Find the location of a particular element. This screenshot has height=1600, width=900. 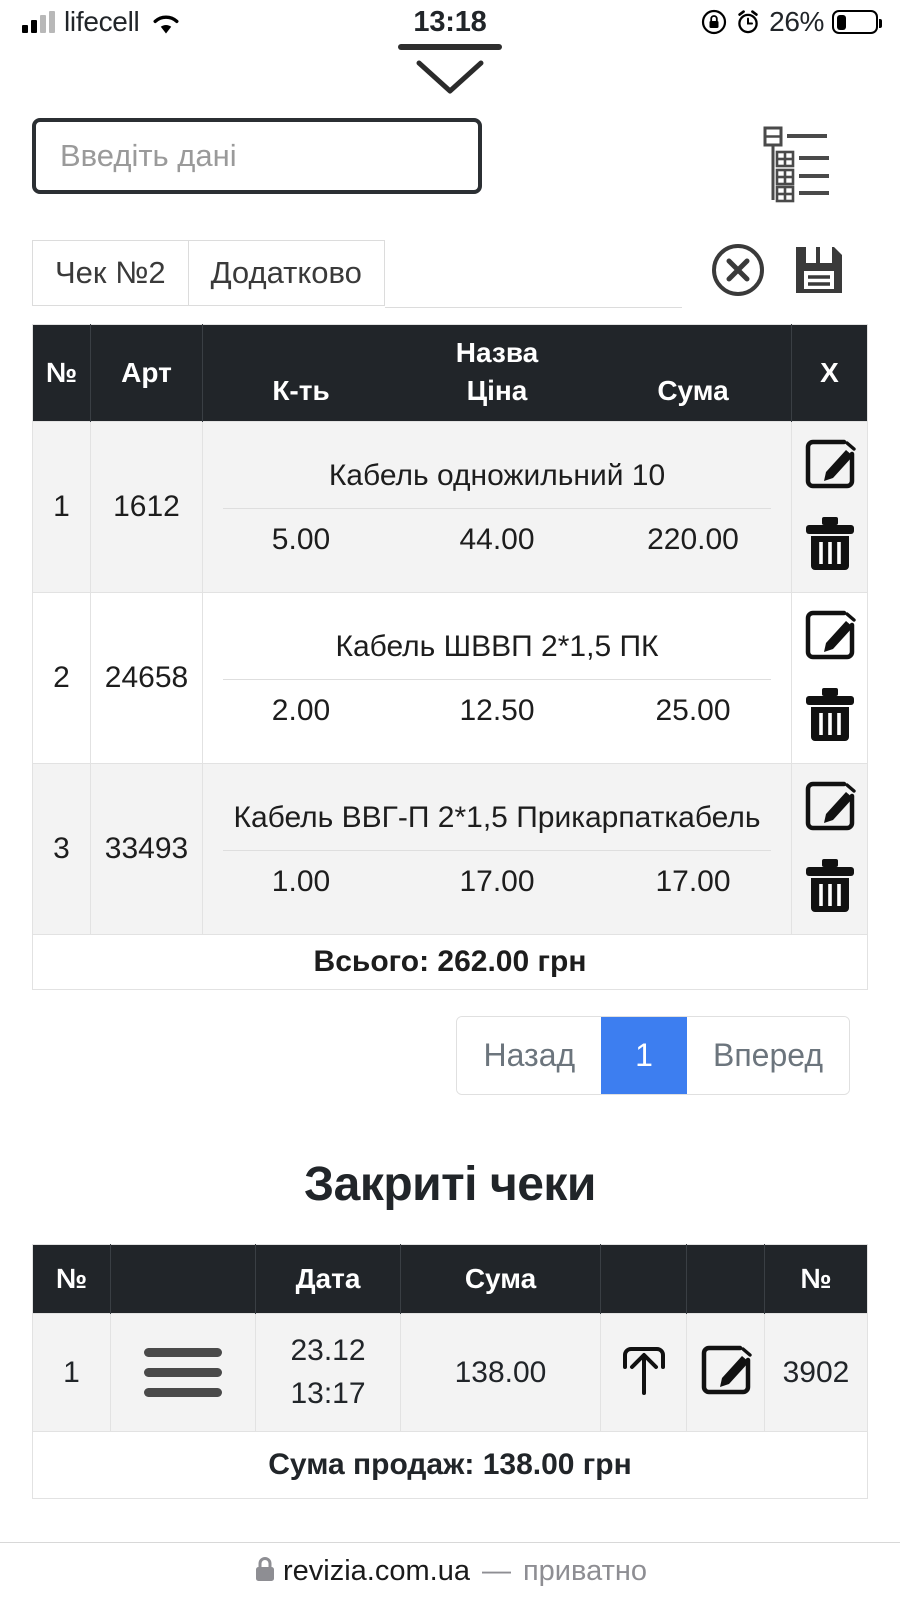

closed-cell-menu is located at coordinates (183, 1372).